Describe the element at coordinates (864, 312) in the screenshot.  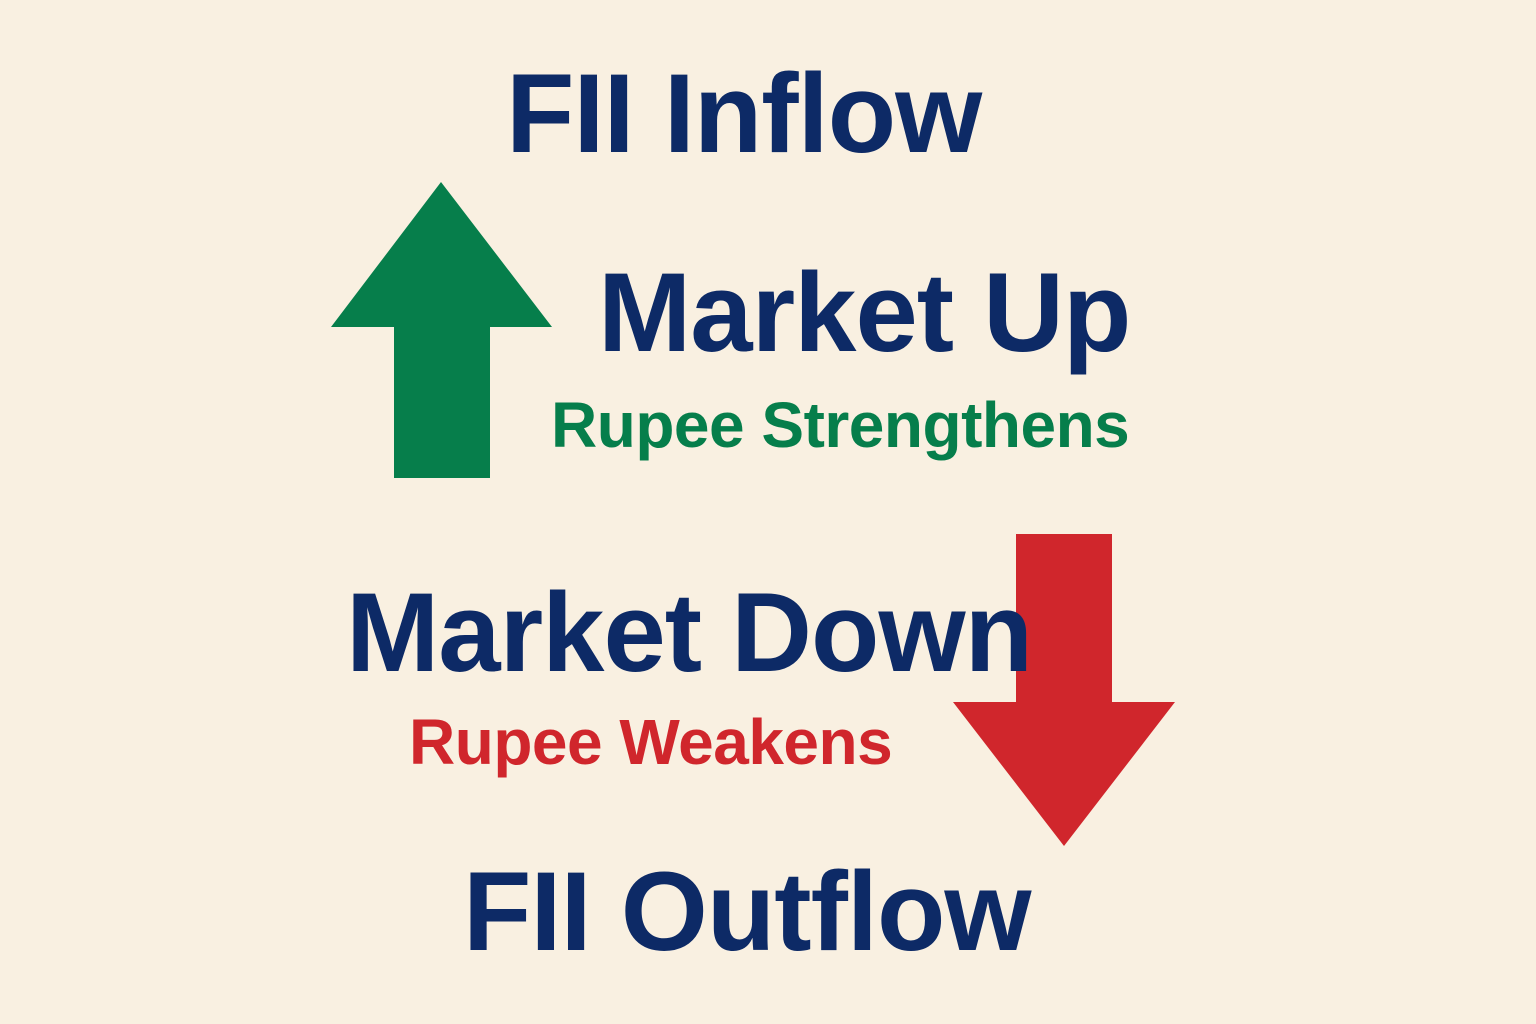
I see `market-up-label: Market Up` at that location.